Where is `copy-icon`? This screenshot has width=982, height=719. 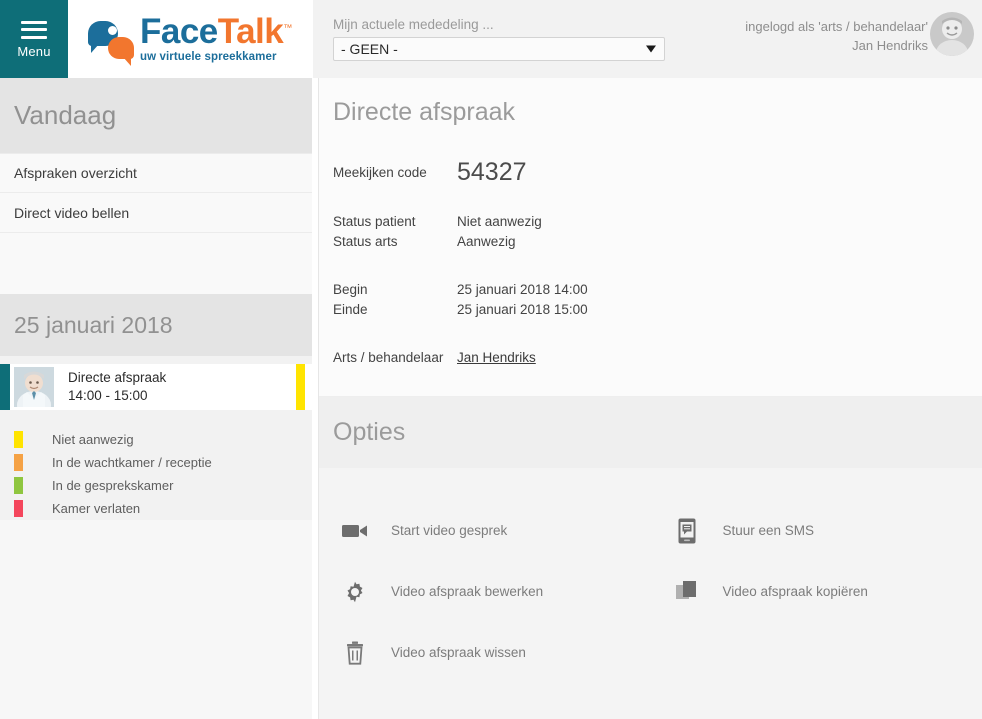
copy-icon is located at coordinates (687, 592).